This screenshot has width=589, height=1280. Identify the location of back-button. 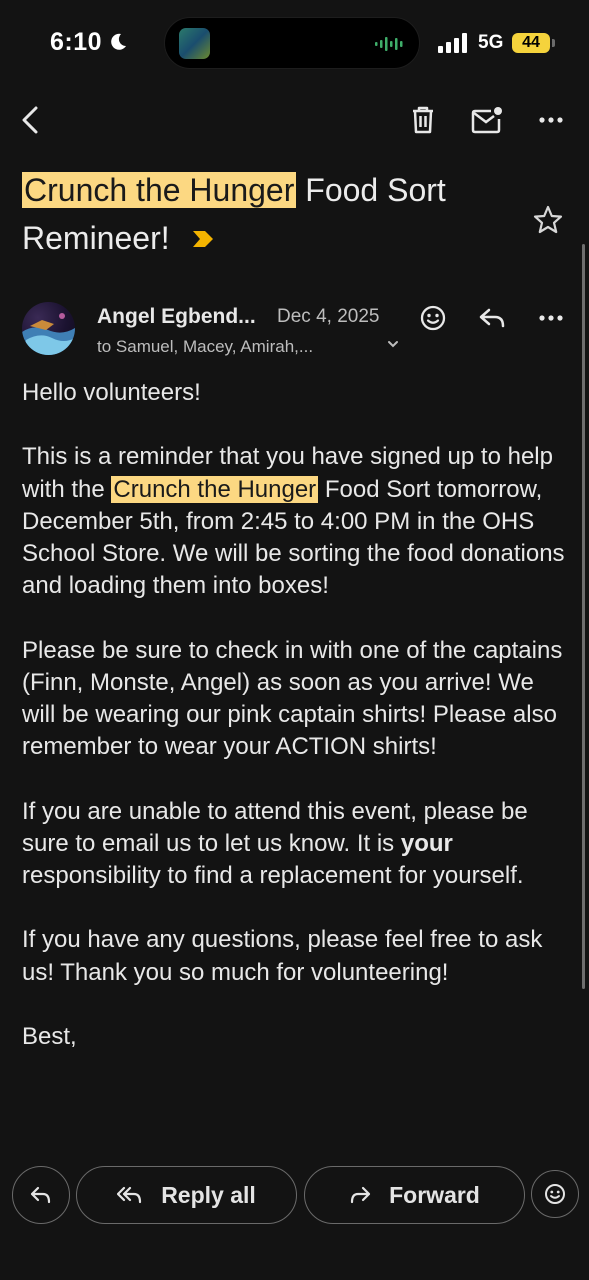
(30, 120).